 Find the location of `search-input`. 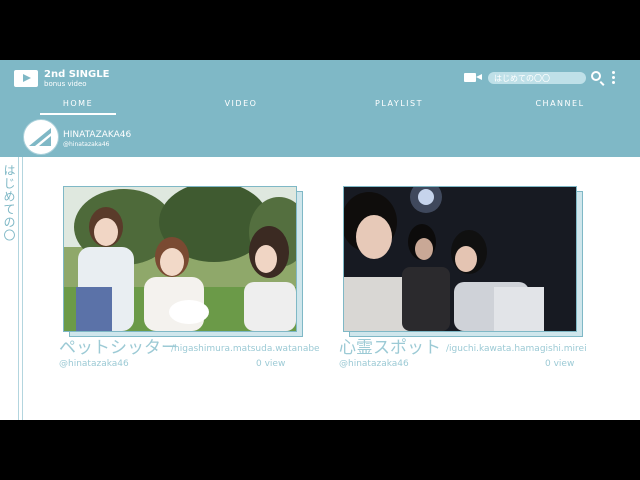

search-input is located at coordinates (537, 78).